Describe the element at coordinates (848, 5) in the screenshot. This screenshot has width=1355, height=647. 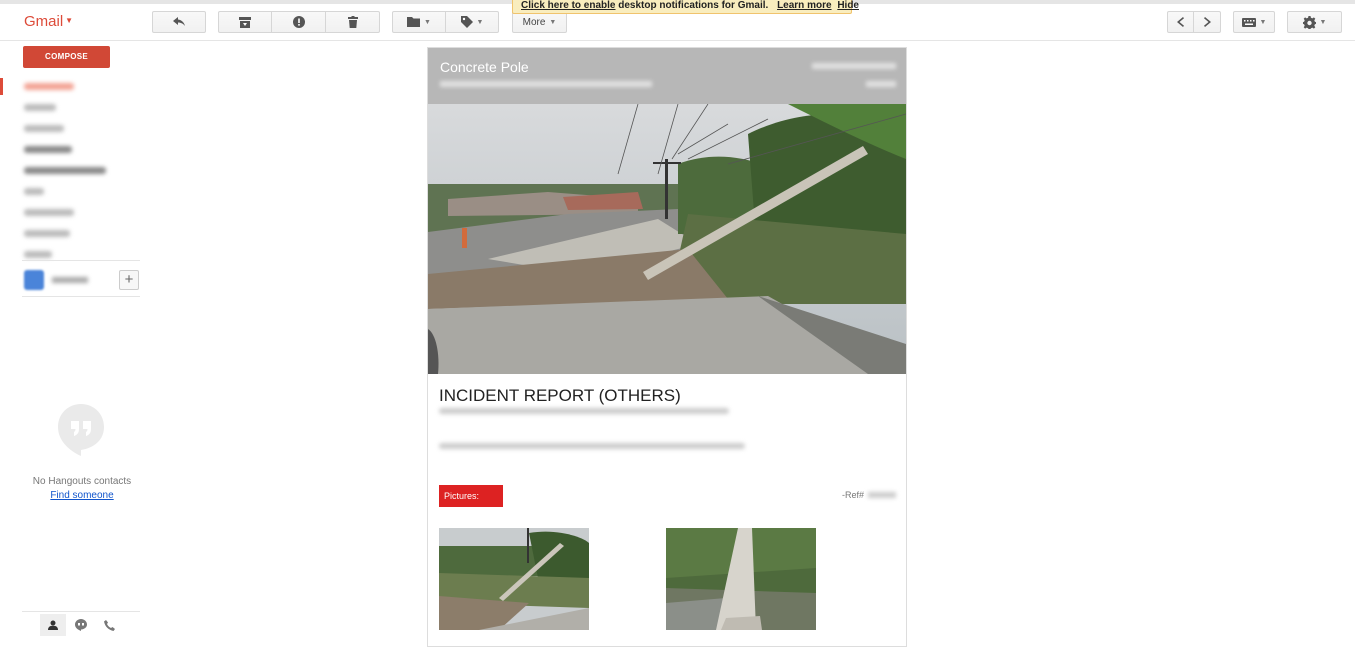
I see `hide-link: Hide` at that location.